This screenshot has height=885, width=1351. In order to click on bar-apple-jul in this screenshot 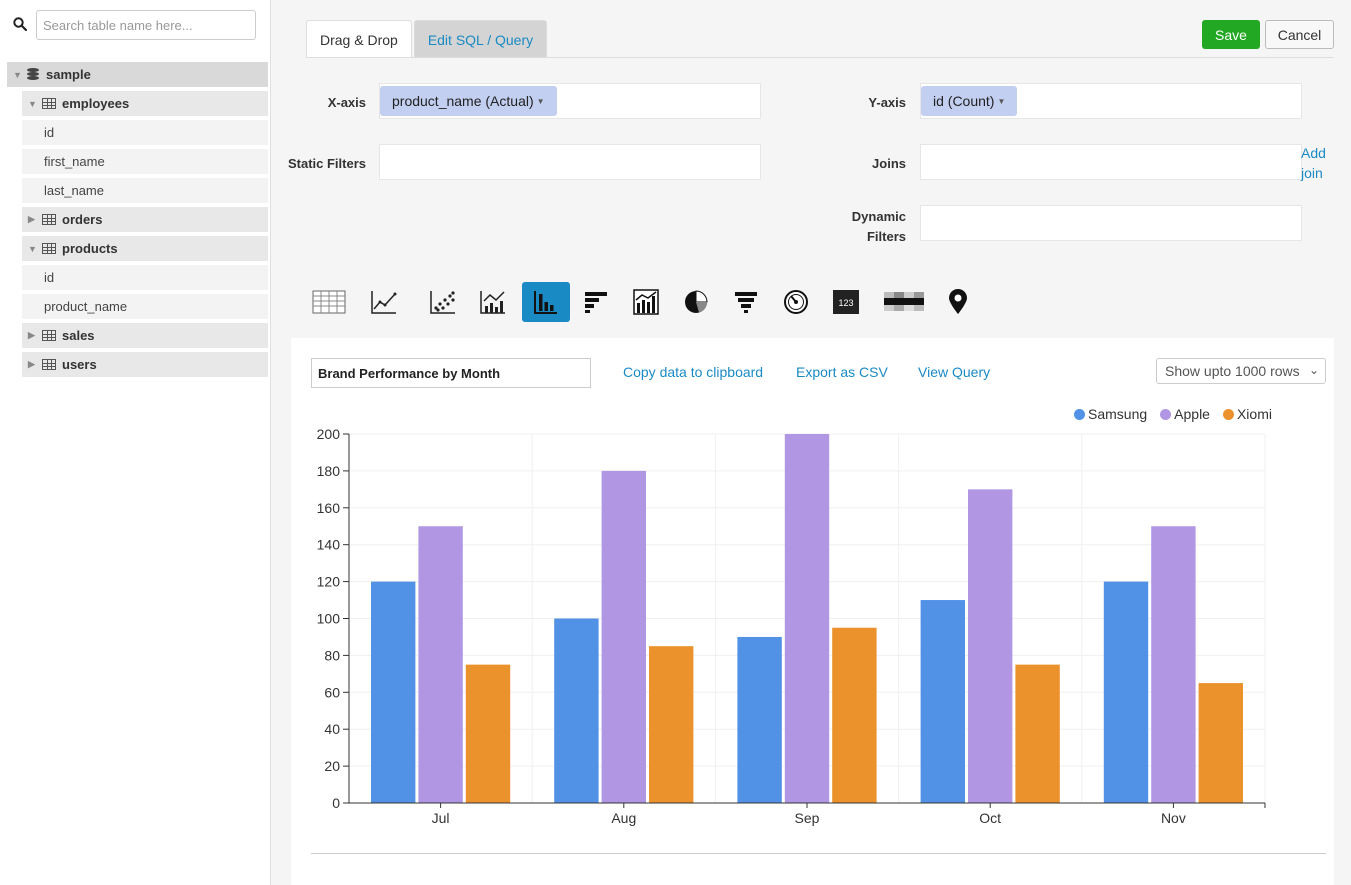, I will do `click(440, 664)`.